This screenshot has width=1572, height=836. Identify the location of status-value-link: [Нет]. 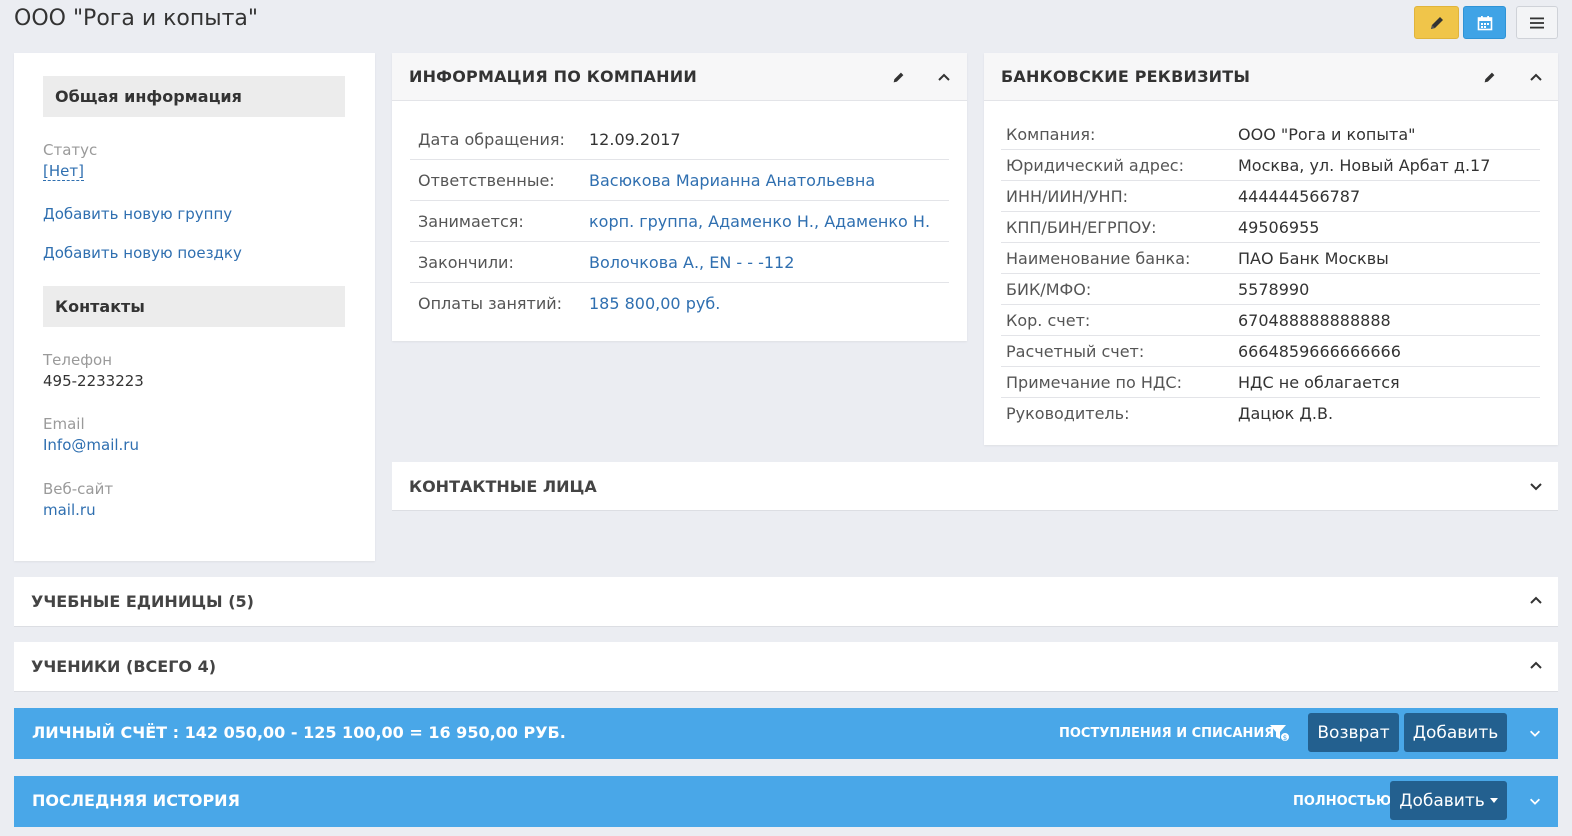
(63, 171).